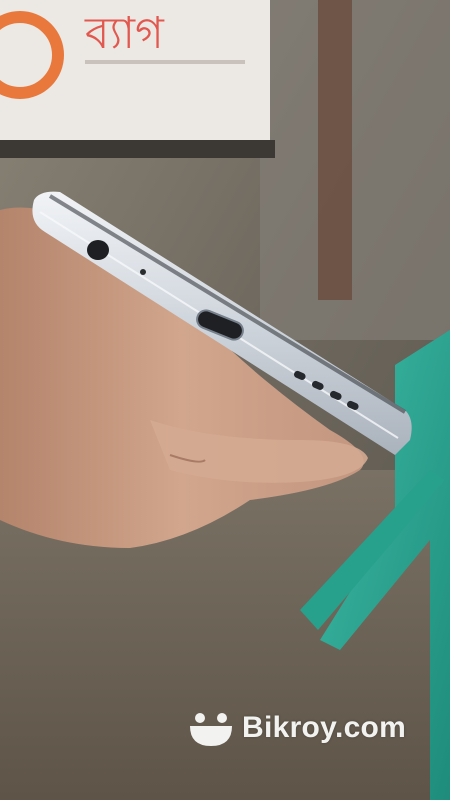 This screenshot has height=800, width=450. What do you see at coordinates (143, 272) in the screenshot?
I see `microphone-hole` at bounding box center [143, 272].